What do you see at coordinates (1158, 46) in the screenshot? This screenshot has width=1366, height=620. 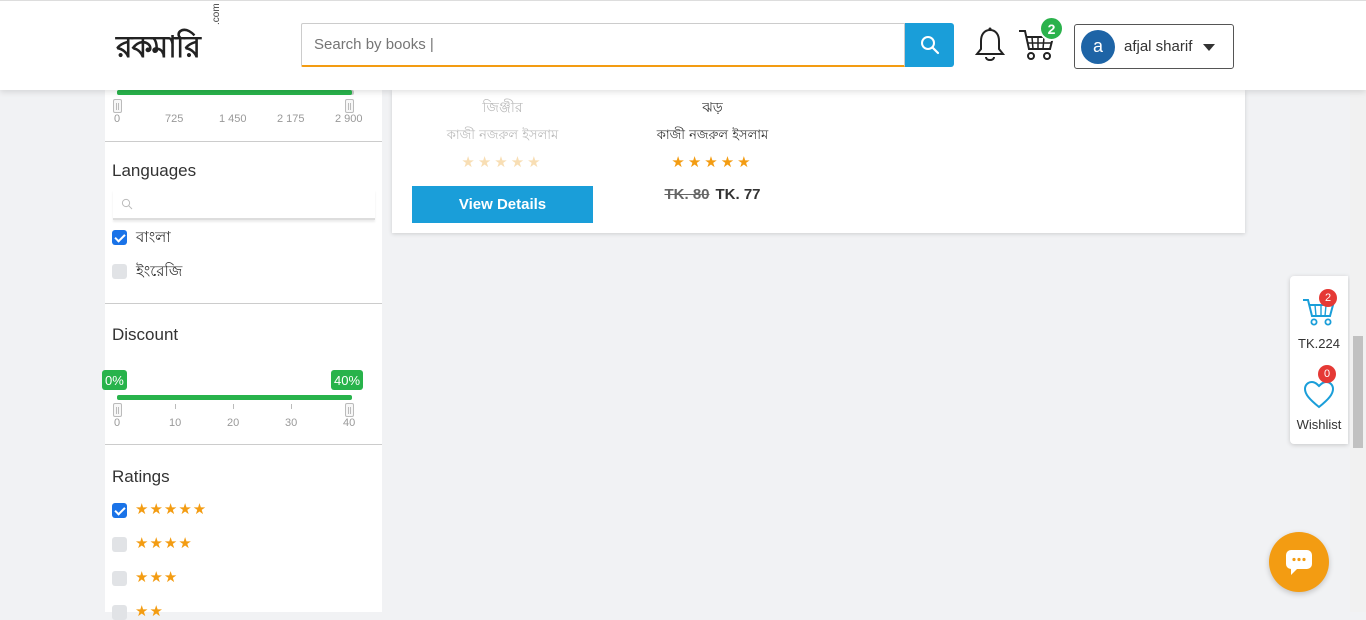 I see `user-name: afjal sharif` at bounding box center [1158, 46].